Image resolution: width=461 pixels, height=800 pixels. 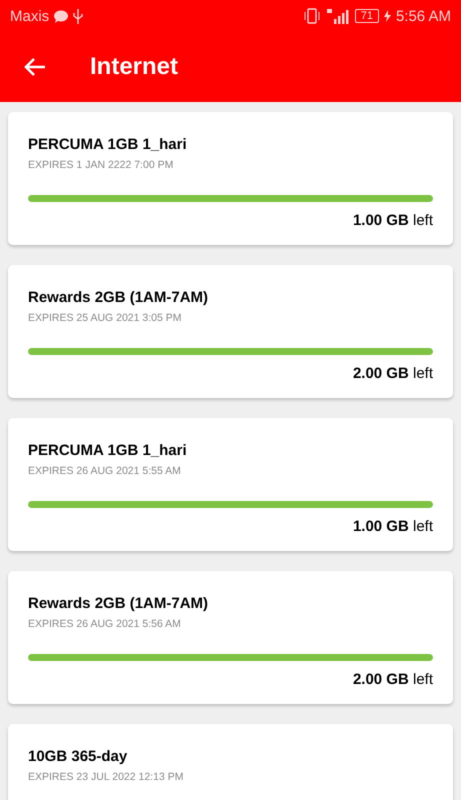 I want to click on expiry-date: EXPIRES 26 AUG 2021 5:55 AM, so click(x=105, y=471).